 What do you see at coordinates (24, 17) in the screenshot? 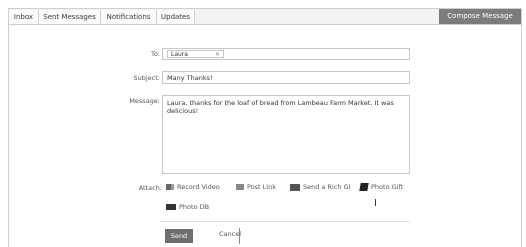
I see `tab-inbox: Inbox` at bounding box center [24, 17].